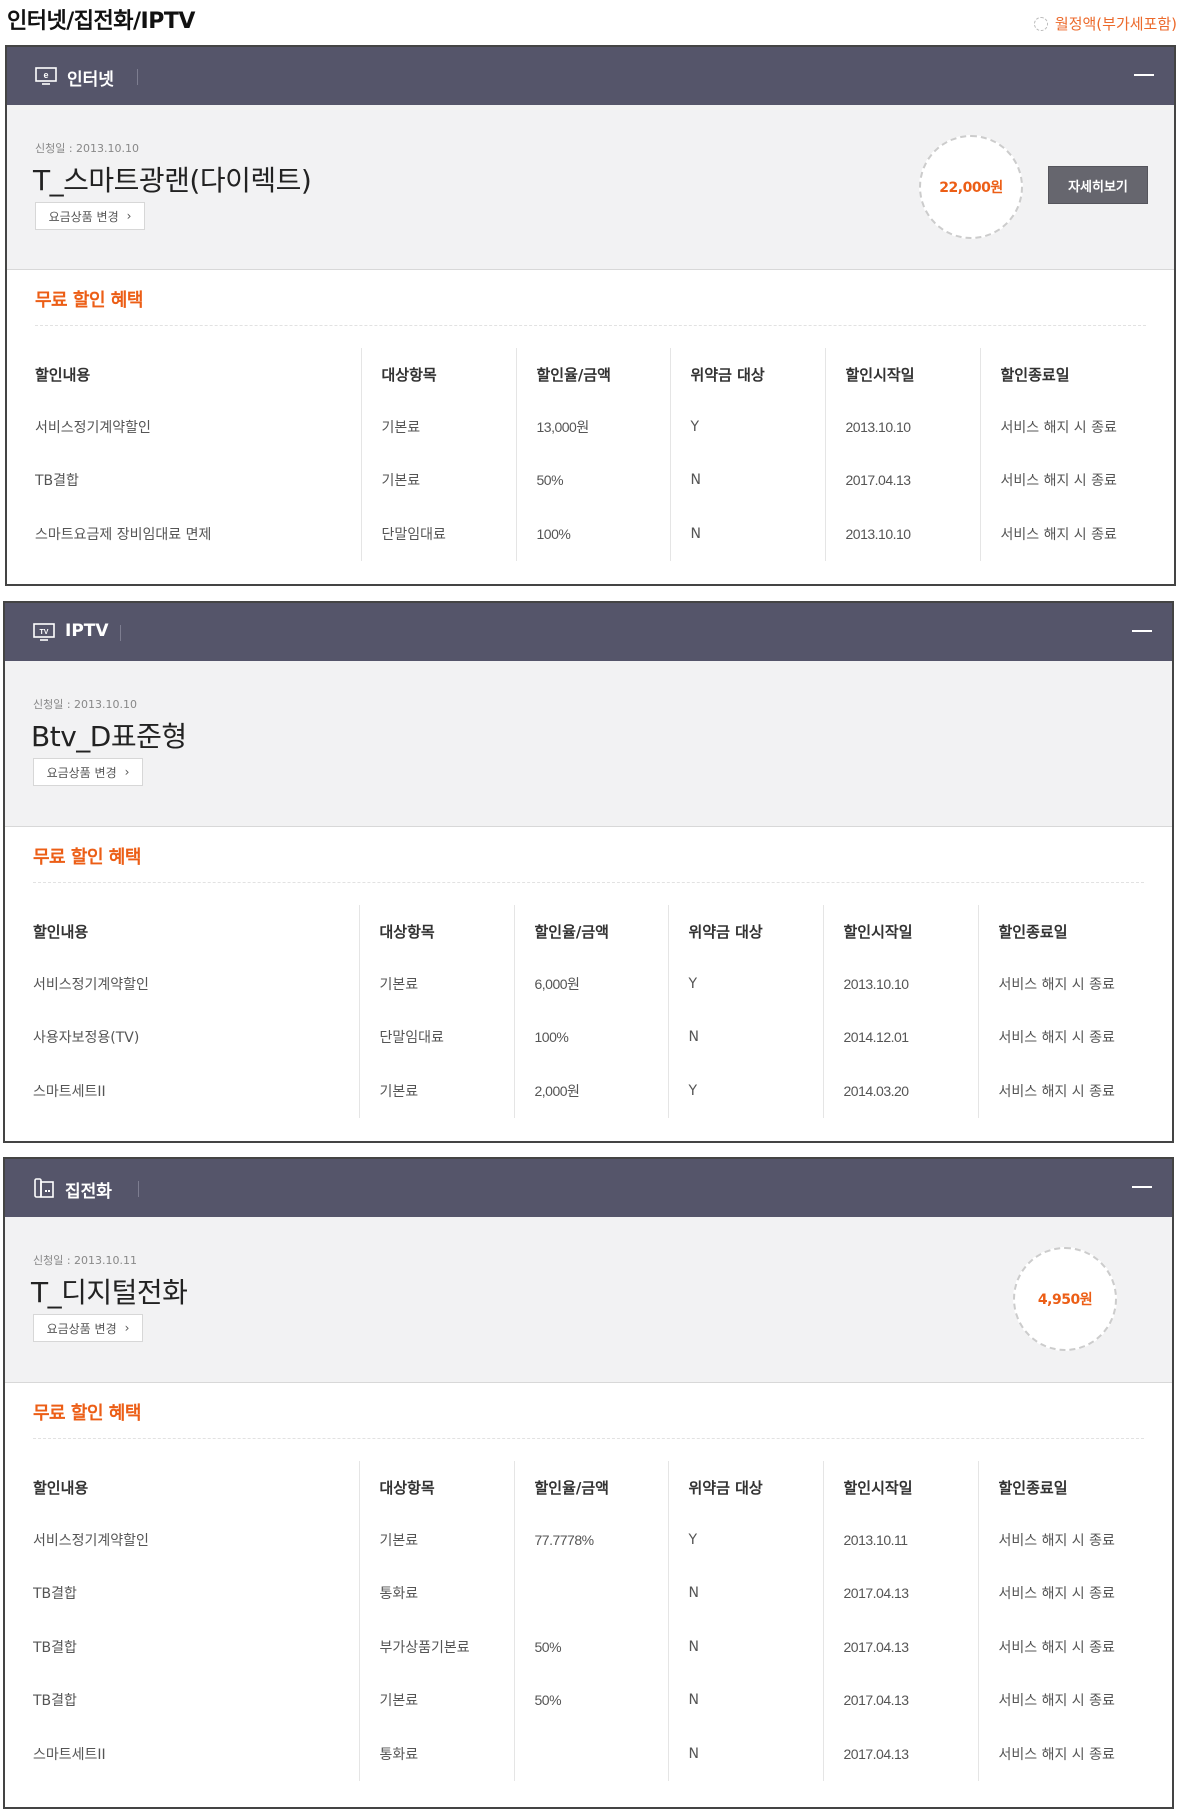 The width and height of the screenshot is (1182, 1814). Describe the element at coordinates (900, 1487) in the screenshot. I see `column-header: 할인시작일` at that location.